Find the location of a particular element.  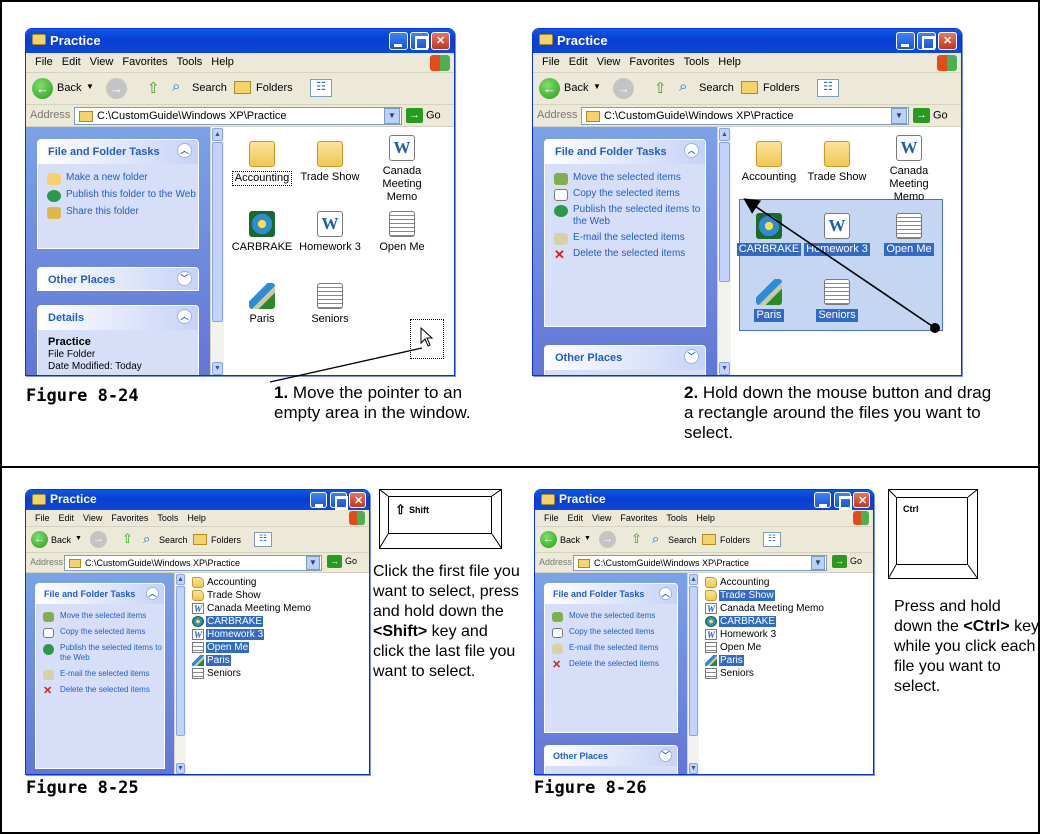

drag-start-dot is located at coordinates (935, 328).